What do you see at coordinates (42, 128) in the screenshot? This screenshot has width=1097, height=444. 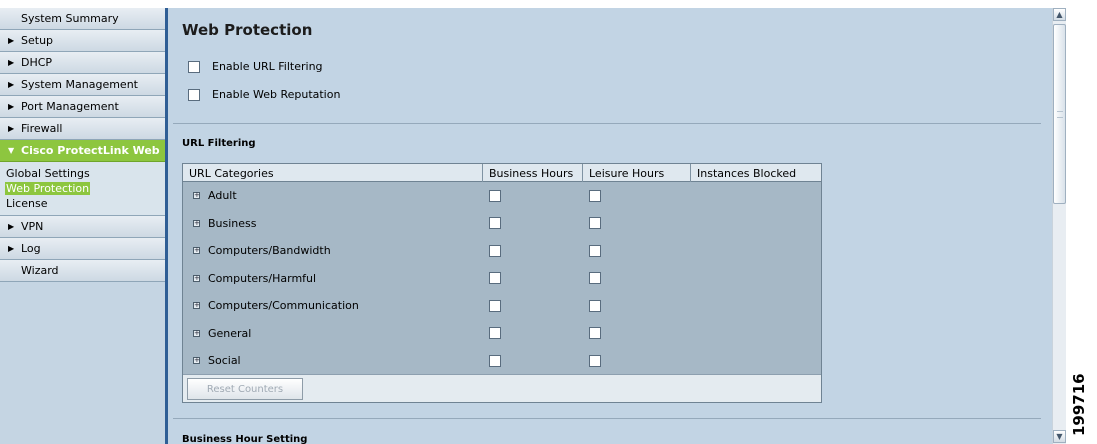 I see `nav-label: Firewall` at bounding box center [42, 128].